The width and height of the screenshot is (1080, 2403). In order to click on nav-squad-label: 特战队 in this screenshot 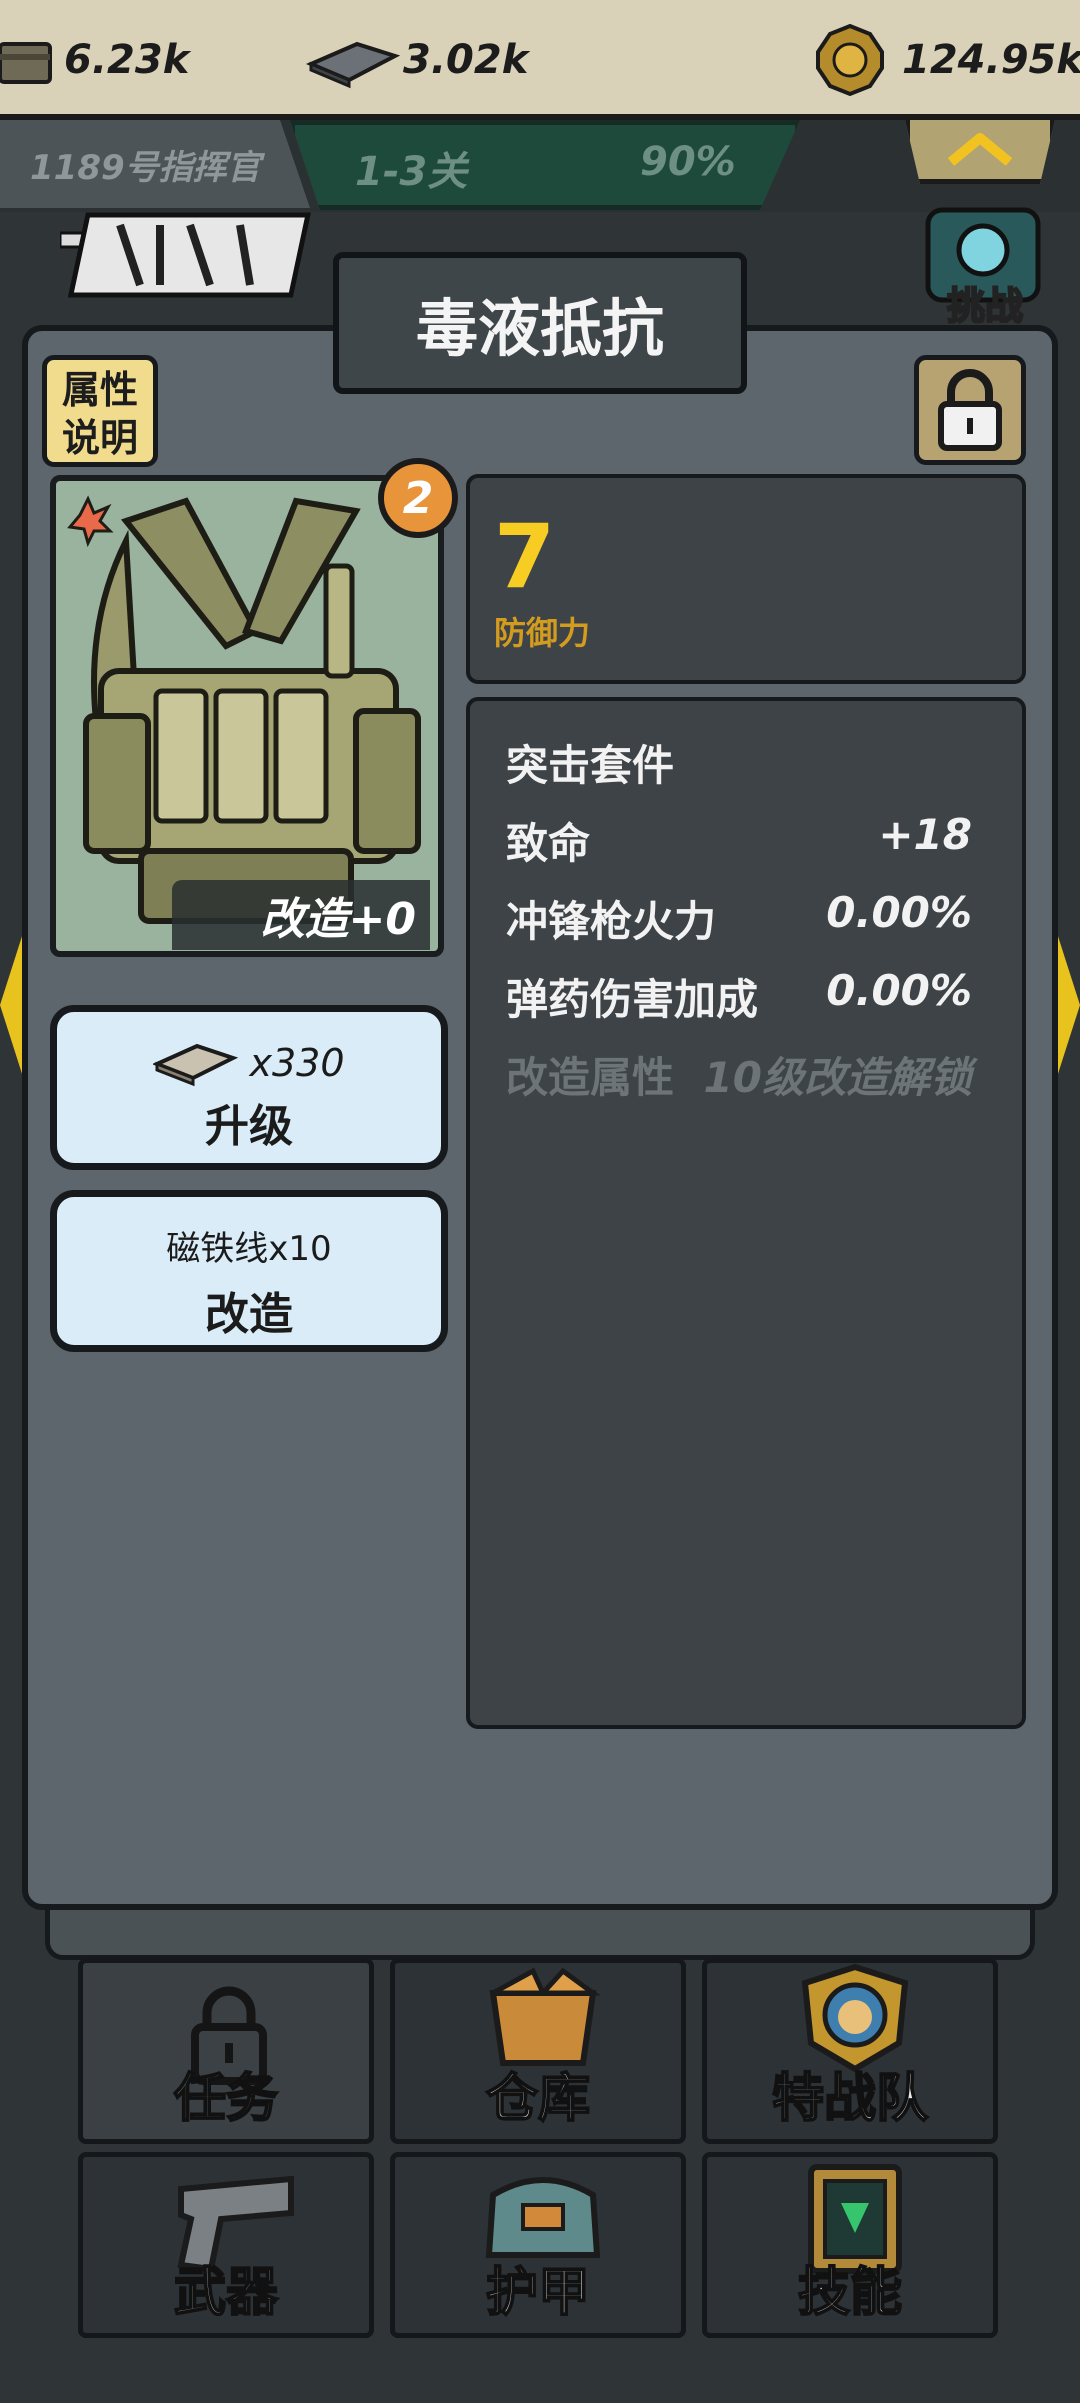, I will do `click(850, 2099)`.